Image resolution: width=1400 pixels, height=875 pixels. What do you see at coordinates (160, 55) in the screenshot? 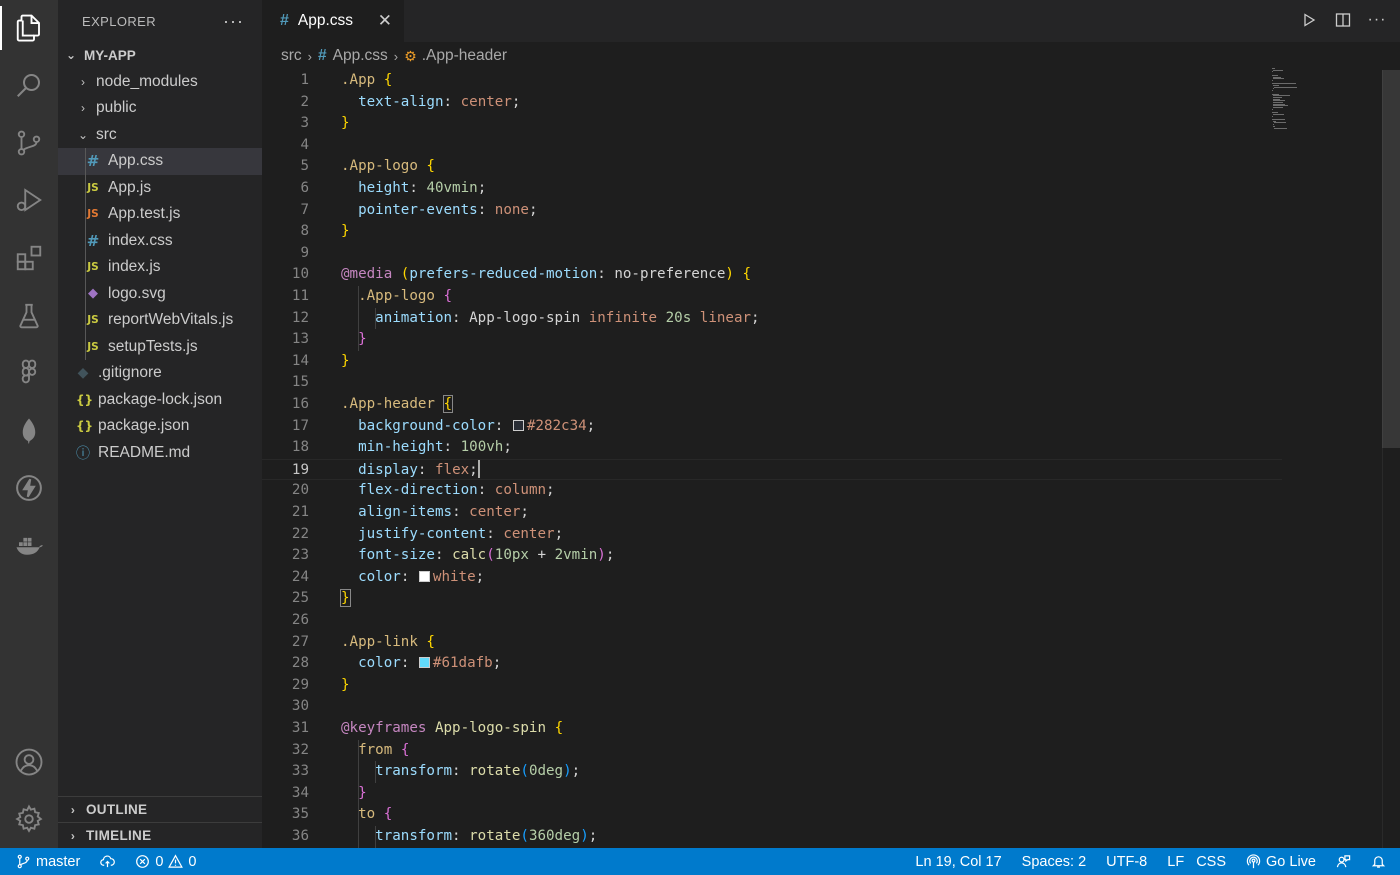
I see `project-folder: ⌄ MY-APP` at bounding box center [160, 55].